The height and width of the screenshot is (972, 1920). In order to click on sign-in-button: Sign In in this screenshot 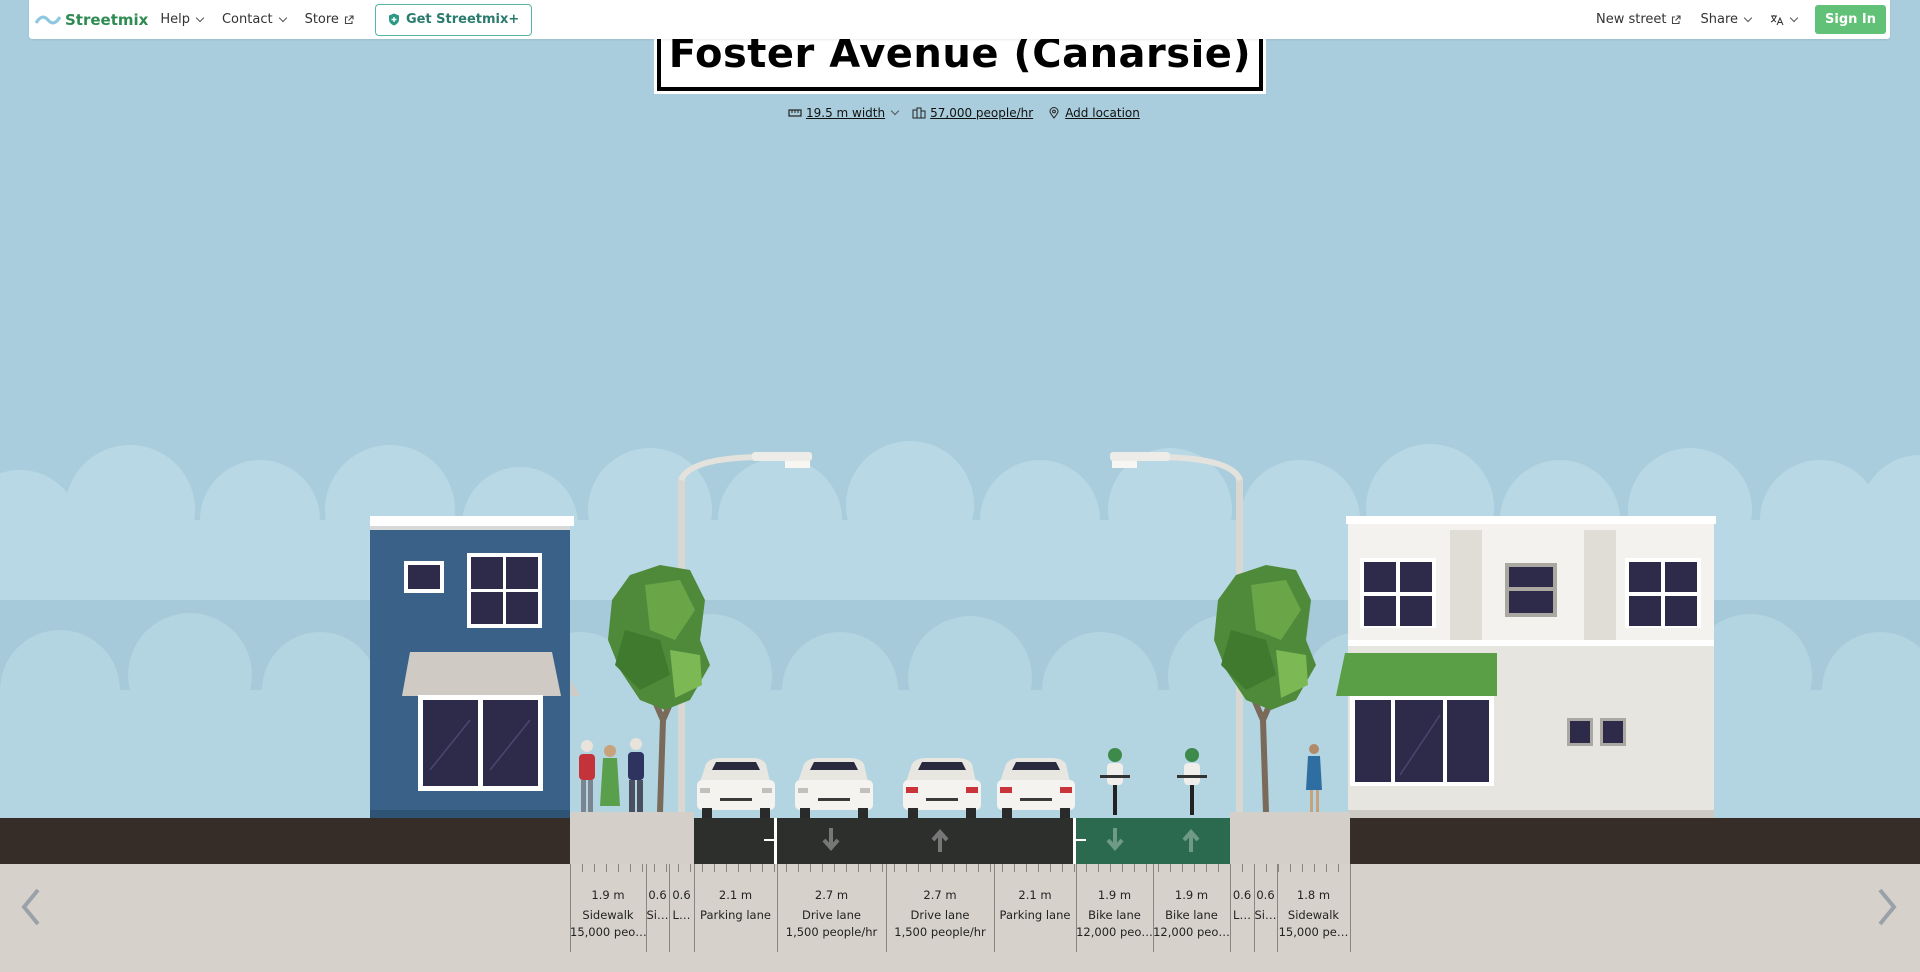, I will do `click(1850, 19)`.